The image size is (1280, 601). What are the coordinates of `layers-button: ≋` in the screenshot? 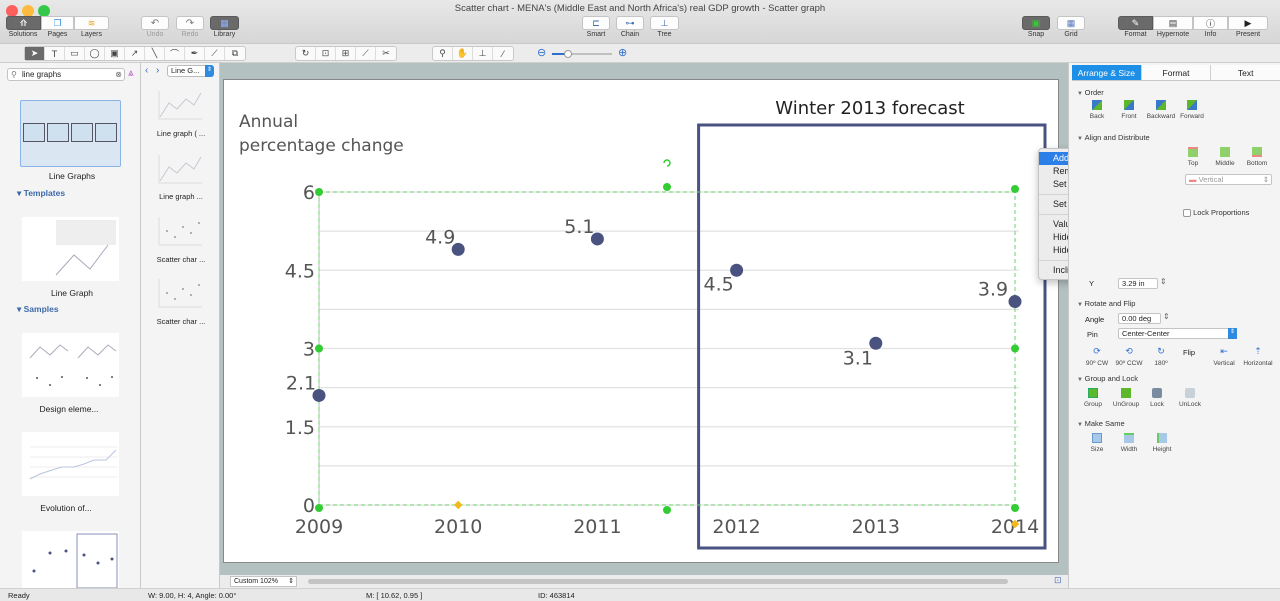 It's located at (91, 23).